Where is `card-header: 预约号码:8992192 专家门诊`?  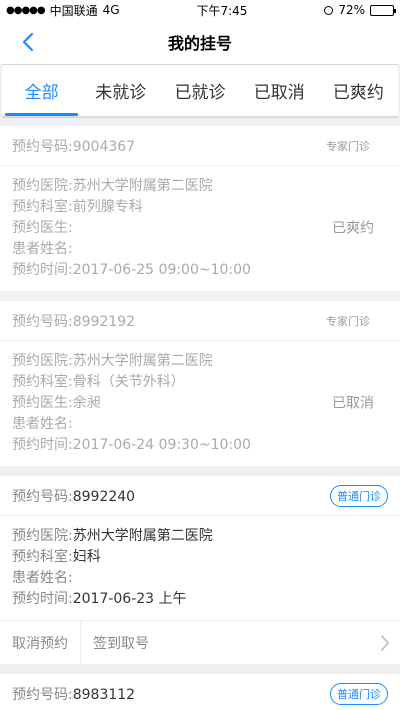 card-header: 预约号码:8992192 专家门诊 is located at coordinates (200, 321).